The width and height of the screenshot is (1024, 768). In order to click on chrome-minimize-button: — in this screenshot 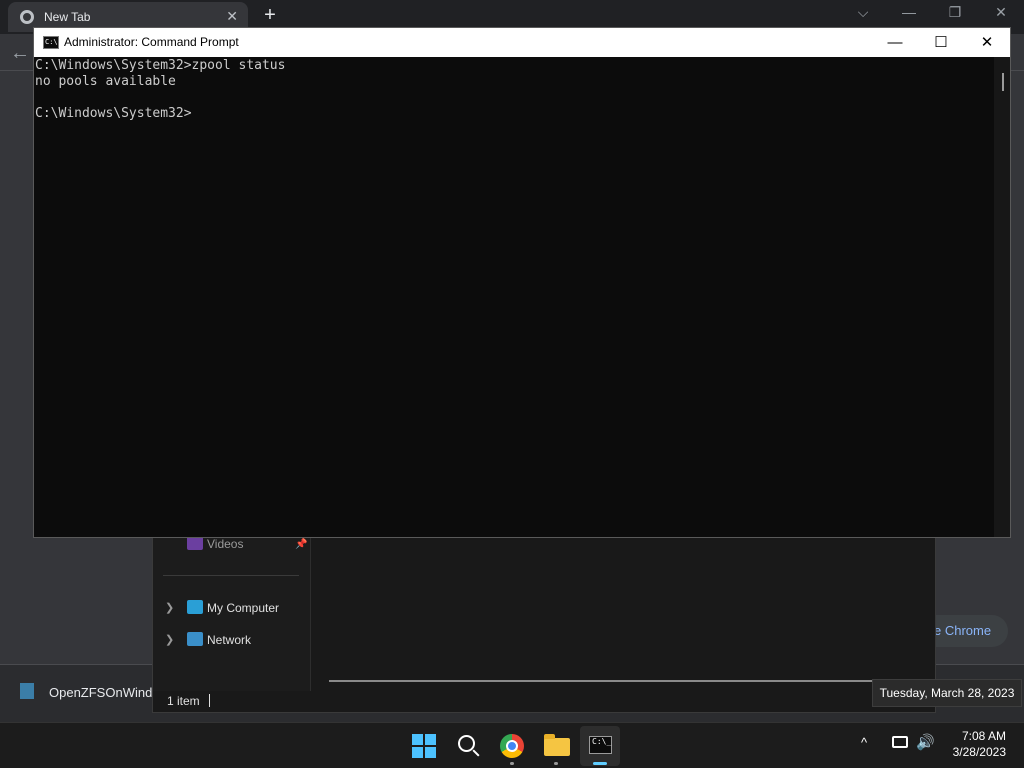, I will do `click(909, 12)`.